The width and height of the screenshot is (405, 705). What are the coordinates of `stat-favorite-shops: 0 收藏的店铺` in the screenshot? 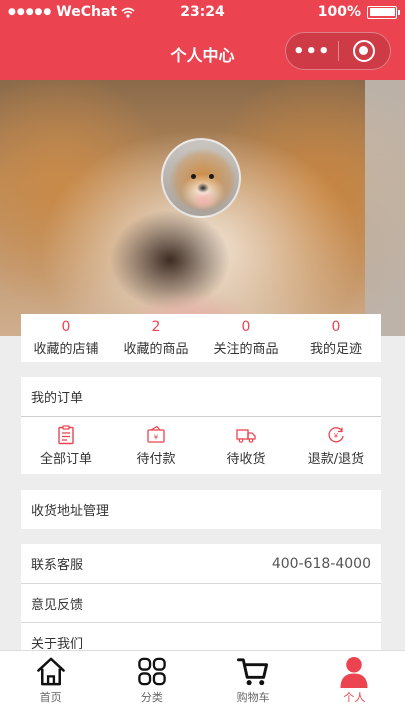 It's located at (66, 338).